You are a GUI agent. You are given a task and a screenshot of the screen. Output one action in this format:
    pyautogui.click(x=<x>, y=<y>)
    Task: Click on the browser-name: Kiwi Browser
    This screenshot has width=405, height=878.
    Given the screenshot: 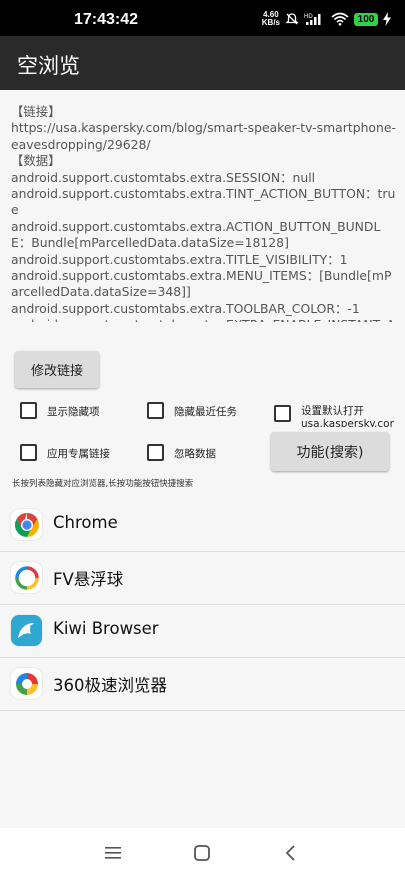 What is the action you would take?
    pyautogui.click(x=106, y=628)
    